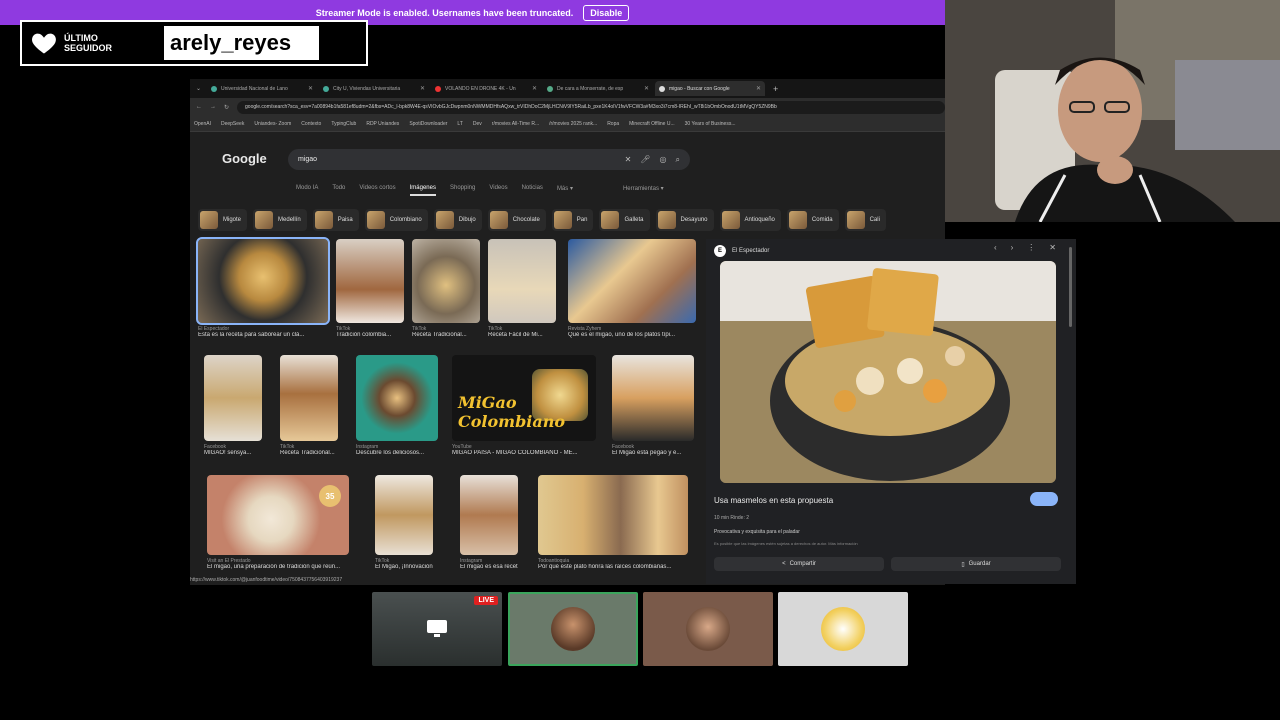  Describe the element at coordinates (773, 500) in the screenshot. I see `preview-title: Usa masmelos en esta propuesta` at that location.